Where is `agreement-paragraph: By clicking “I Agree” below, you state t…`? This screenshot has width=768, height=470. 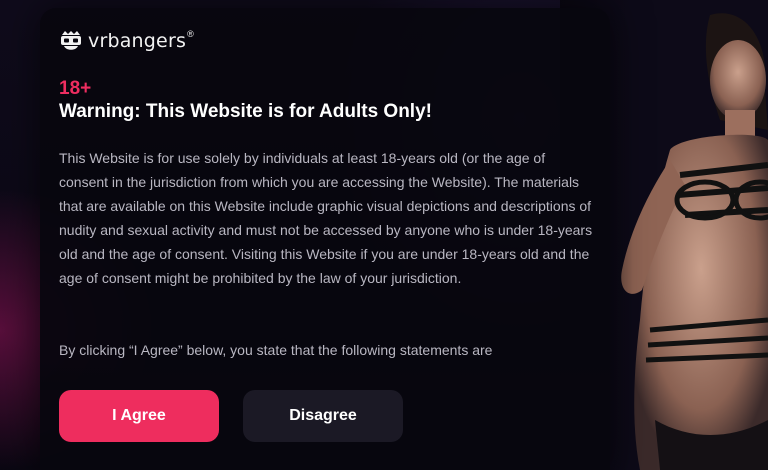
agreement-paragraph: By clicking “I Agree” below, you state t… is located at coordinates (276, 350).